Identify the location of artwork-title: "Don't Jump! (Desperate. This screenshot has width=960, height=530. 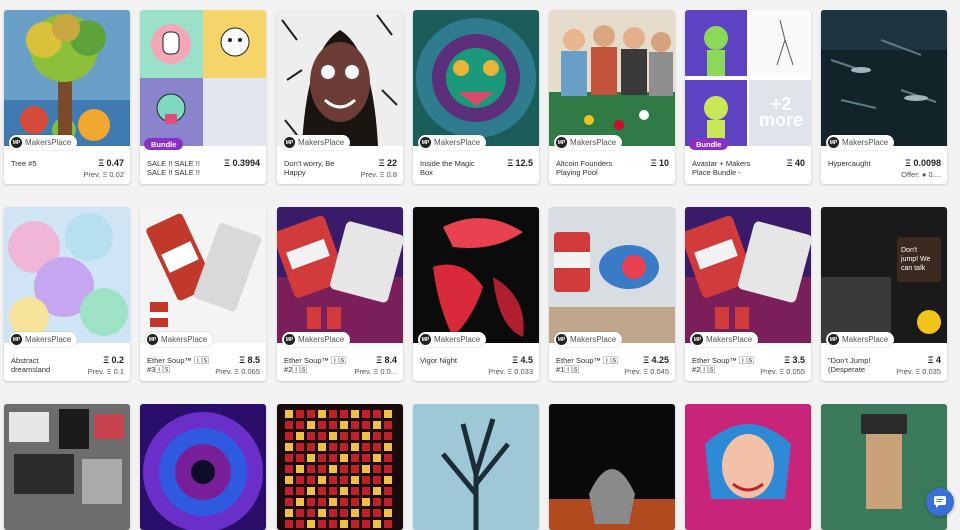
(864, 365).